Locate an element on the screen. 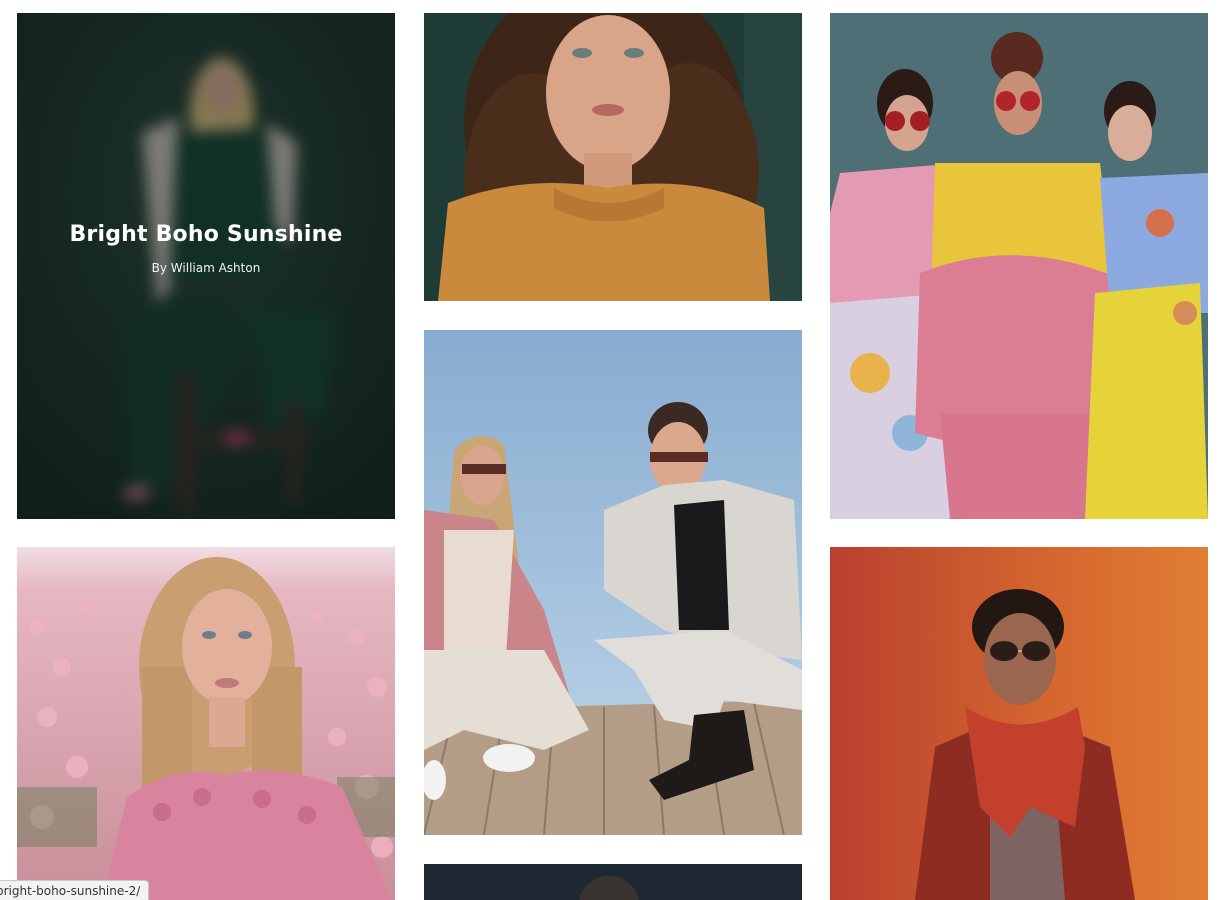 The width and height of the screenshot is (1220, 900). photo-dark-portrait is located at coordinates (613, 882).